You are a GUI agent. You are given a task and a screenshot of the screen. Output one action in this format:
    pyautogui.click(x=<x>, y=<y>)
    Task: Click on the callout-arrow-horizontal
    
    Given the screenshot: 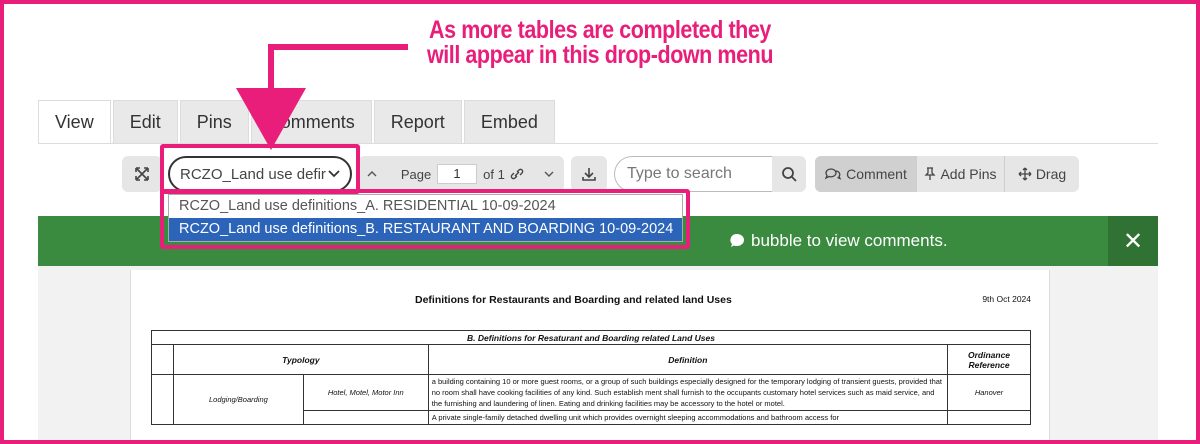 What is the action you would take?
    pyautogui.click(x=338, y=47)
    